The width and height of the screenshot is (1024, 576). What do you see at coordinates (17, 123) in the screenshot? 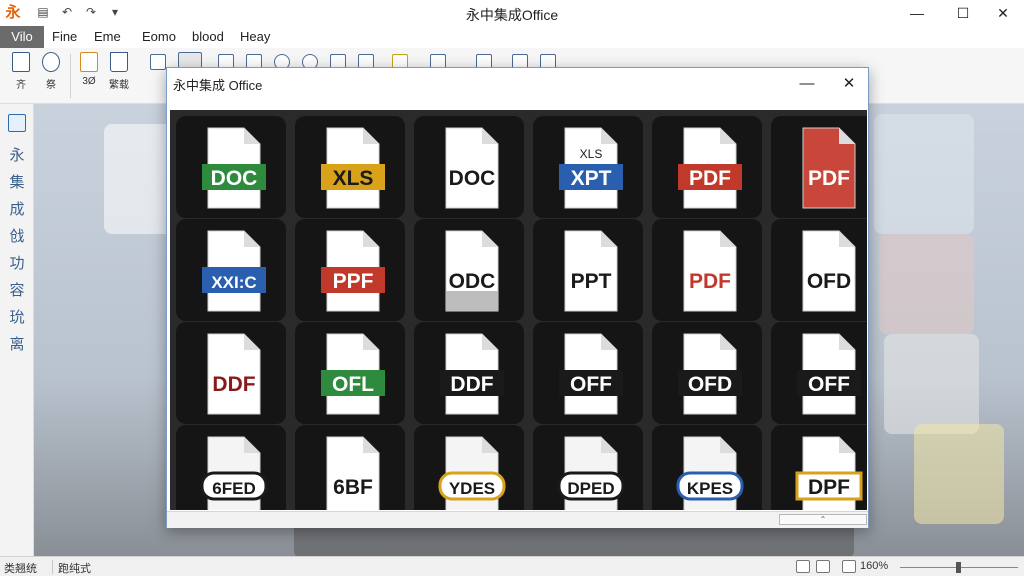
I see `sidebar-app-icon` at bounding box center [17, 123].